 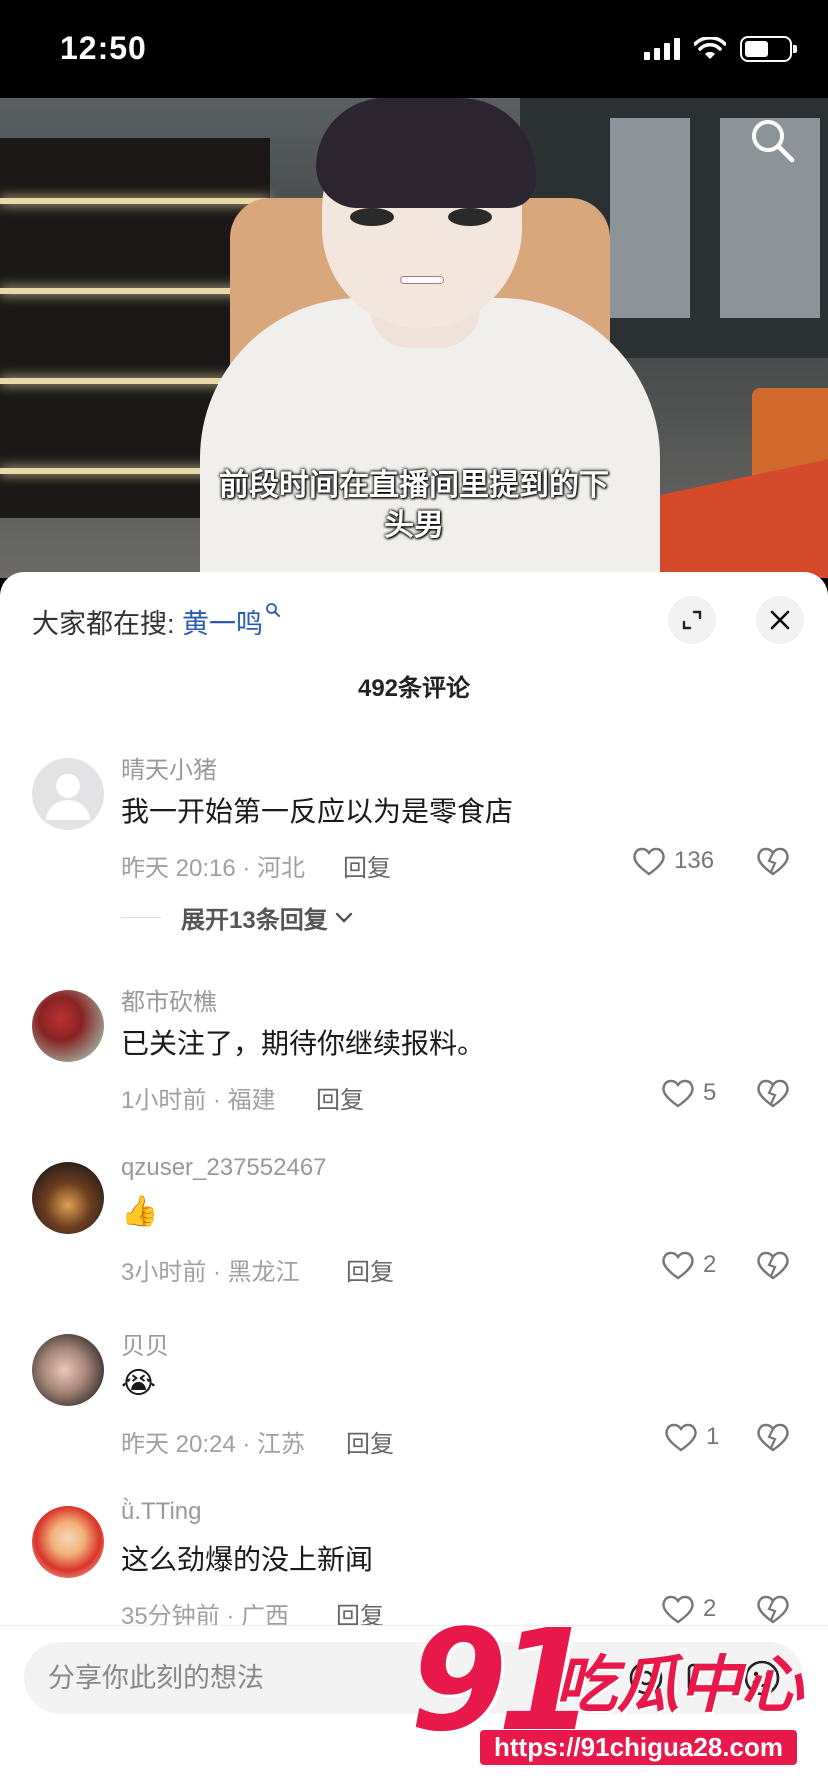 I want to click on expand-button, so click(x=692, y=620).